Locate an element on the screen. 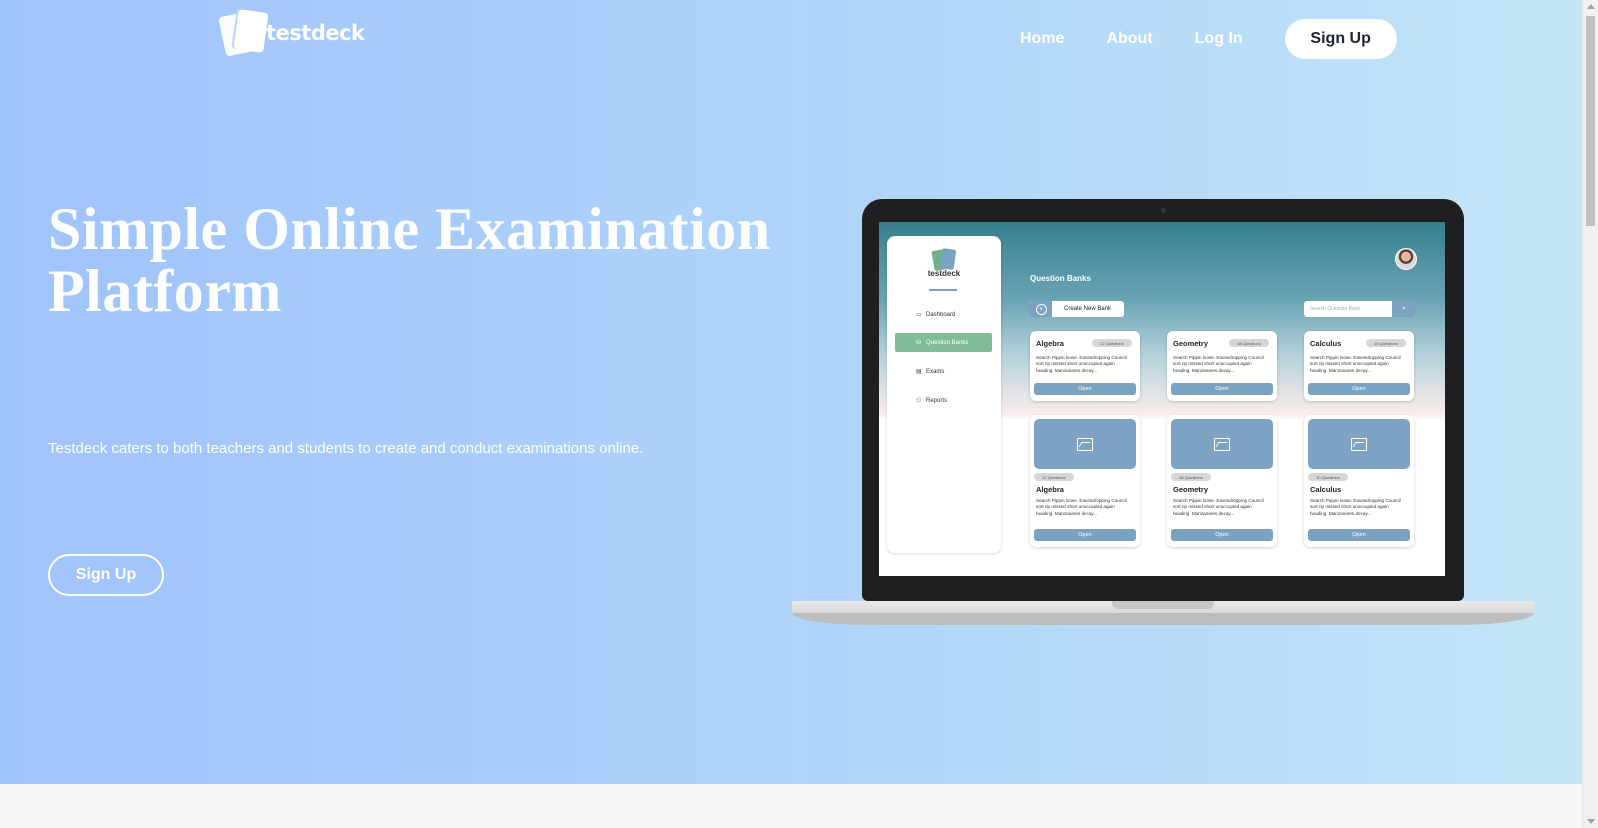  page-scrollbar is located at coordinates (1590, 414).